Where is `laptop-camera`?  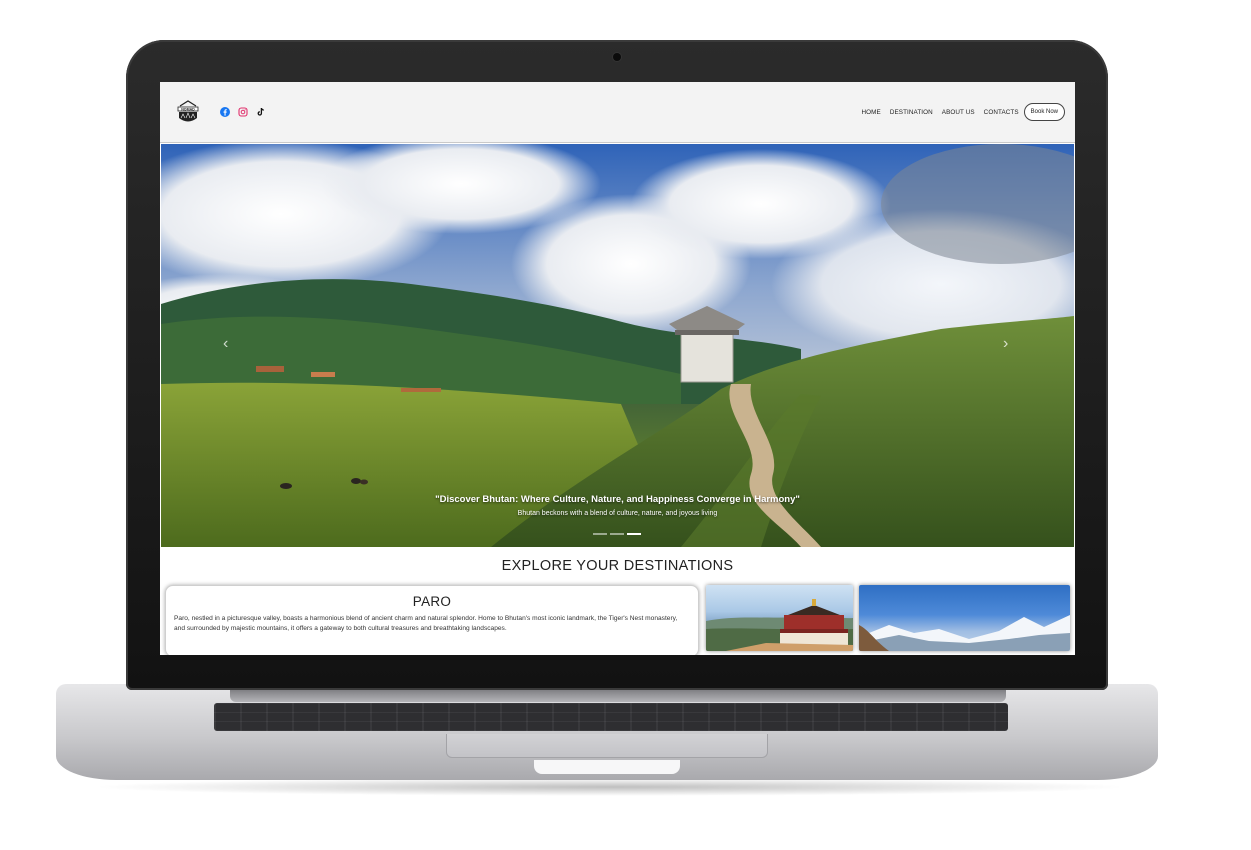 laptop-camera is located at coordinates (617, 57).